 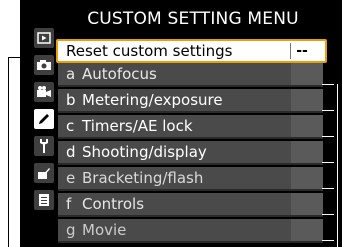 I want to click on menu-tab-column, so click(x=44, y=136).